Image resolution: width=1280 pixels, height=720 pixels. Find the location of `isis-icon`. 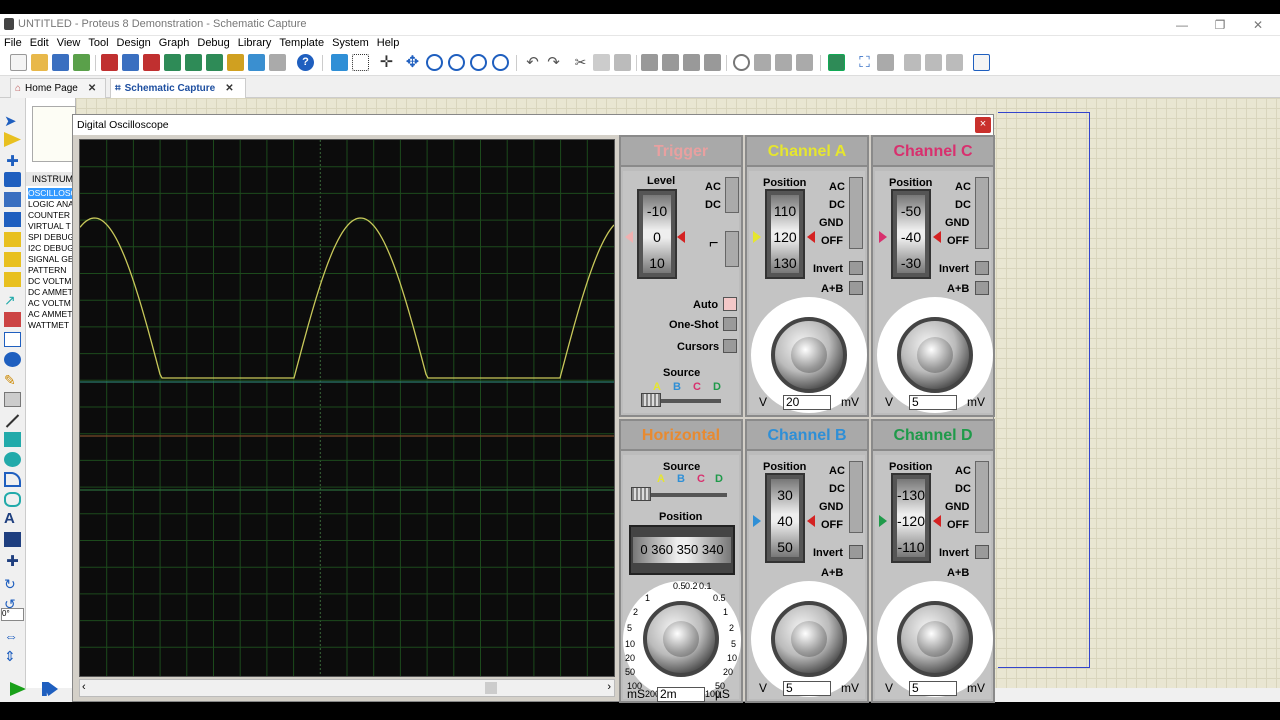

isis-icon is located at coordinates (109, 62).